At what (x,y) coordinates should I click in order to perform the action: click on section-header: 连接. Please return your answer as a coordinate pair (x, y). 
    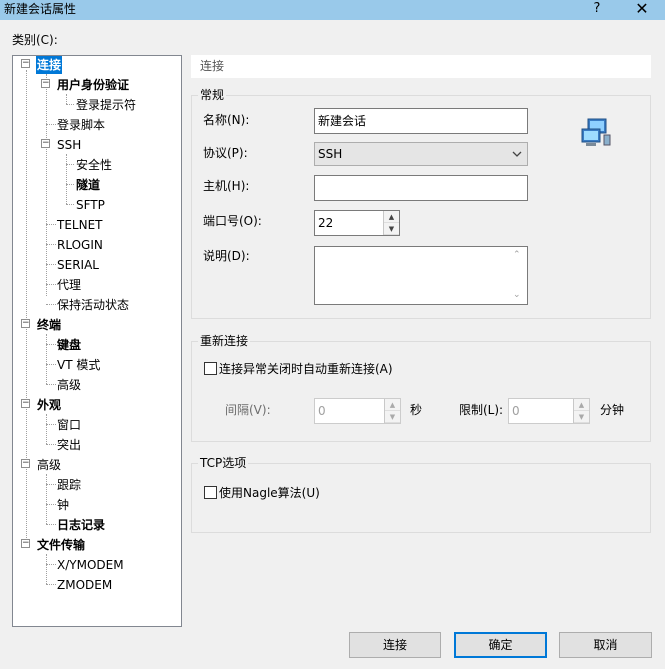
    Looking at the image, I should click on (421, 66).